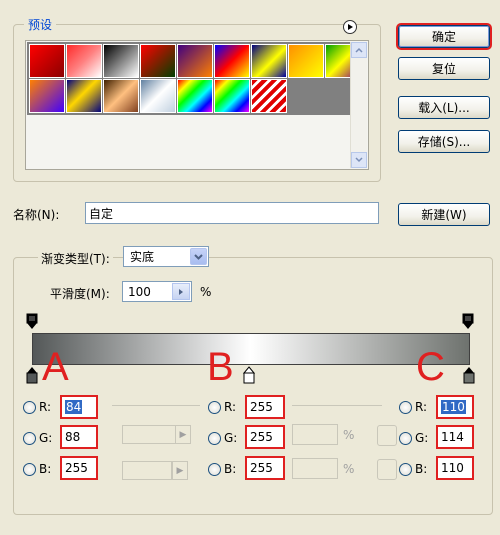 The image size is (500, 535). What do you see at coordinates (181, 291) in the screenshot?
I see `smoothness-slider-icon` at bounding box center [181, 291].